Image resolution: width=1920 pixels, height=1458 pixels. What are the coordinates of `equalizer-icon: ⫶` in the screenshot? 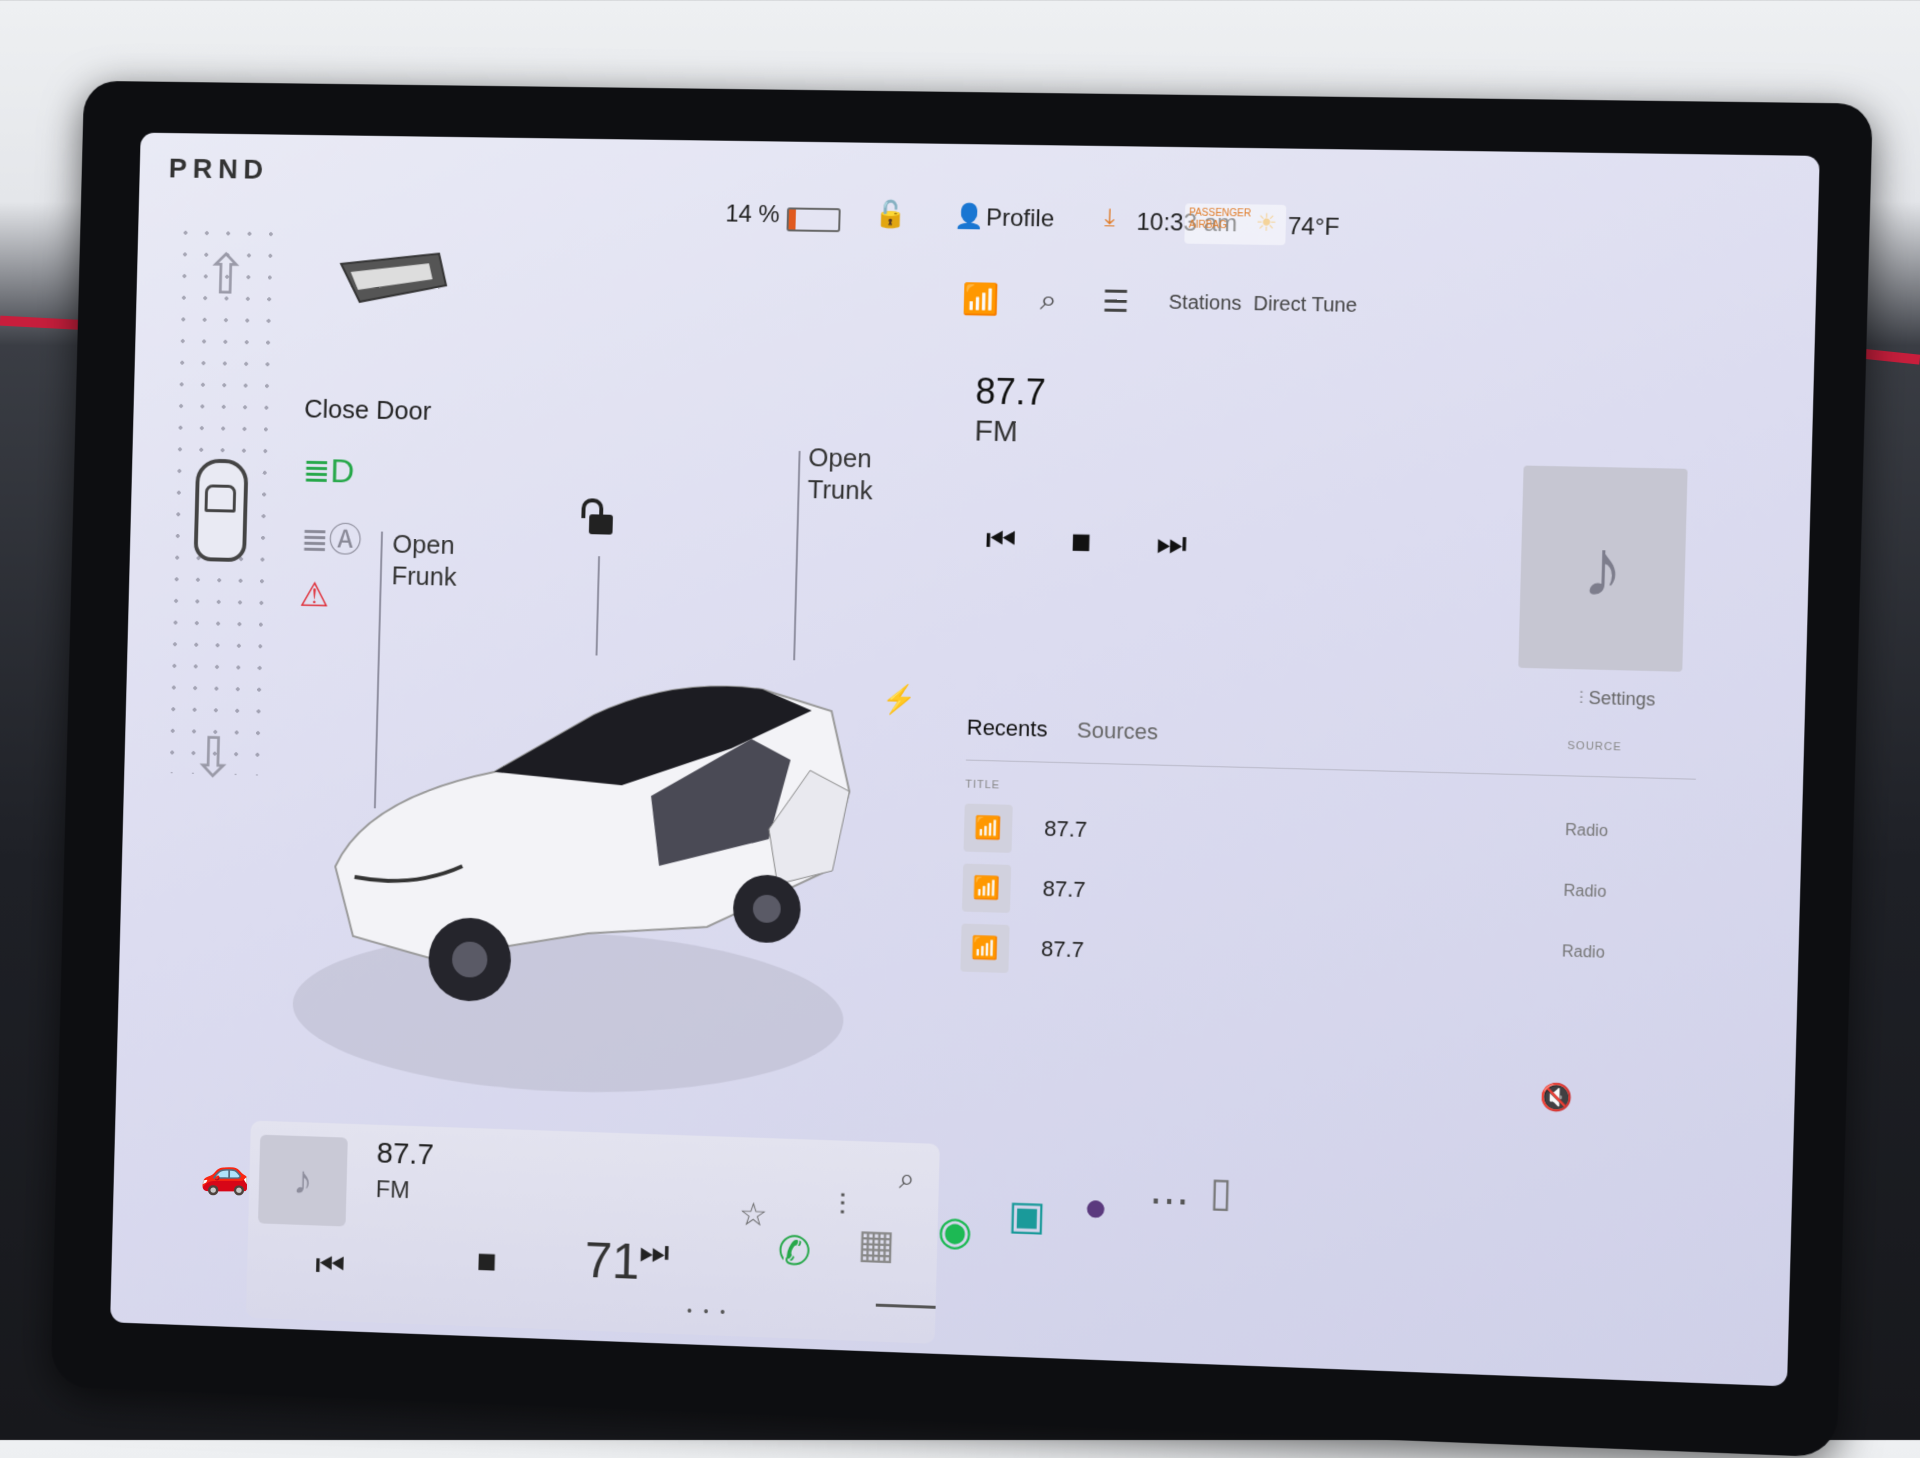 It's located at (842, 1205).